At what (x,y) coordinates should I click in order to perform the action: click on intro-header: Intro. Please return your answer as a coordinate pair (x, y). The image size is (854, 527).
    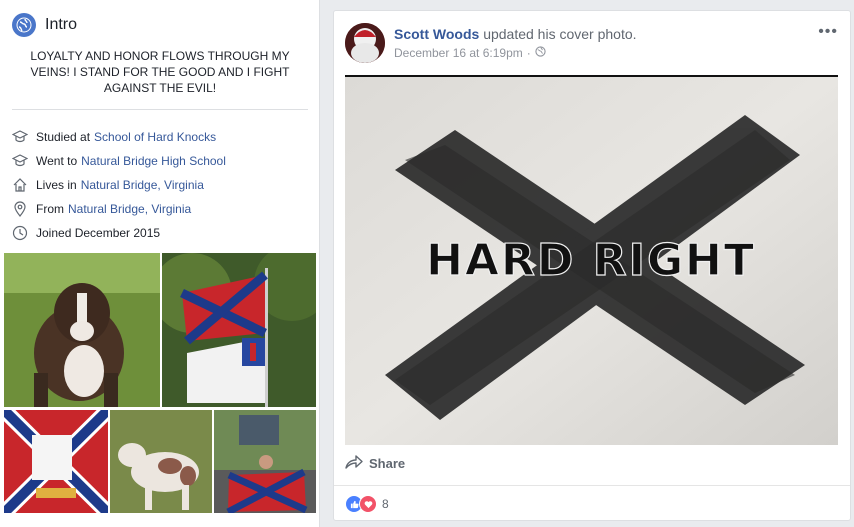
    Looking at the image, I should click on (44, 25).